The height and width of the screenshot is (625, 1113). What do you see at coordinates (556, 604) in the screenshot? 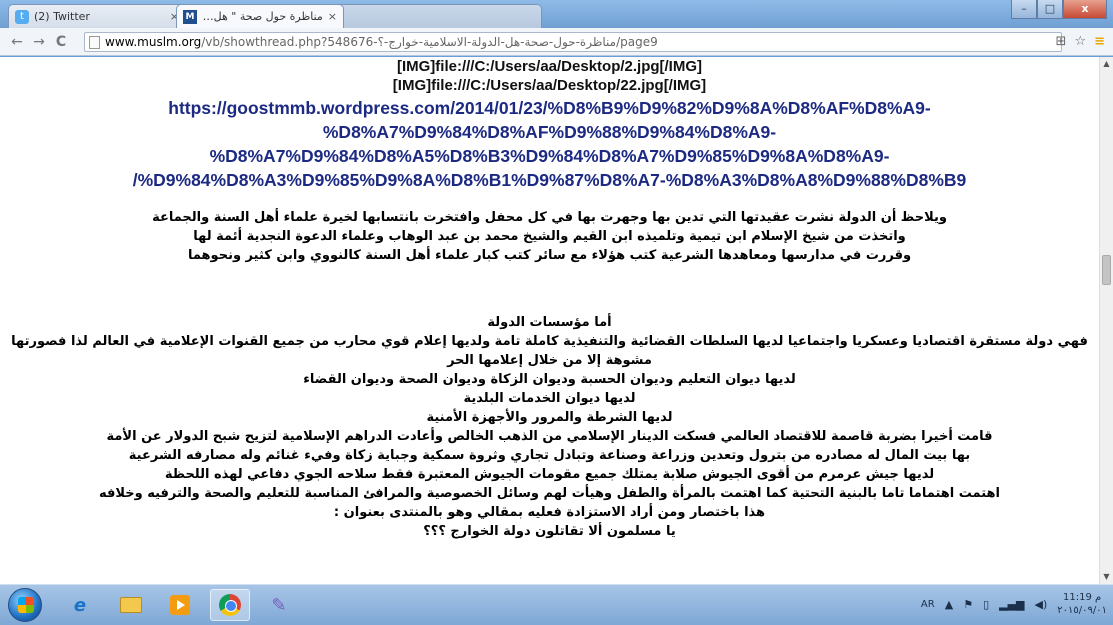
I see `taskbar: e ✎ AR ▲ ⚑ ▯ ▂▄▆ ◀) 11:19 م ٢٠١٥/٠٩/٠١` at bounding box center [556, 604].